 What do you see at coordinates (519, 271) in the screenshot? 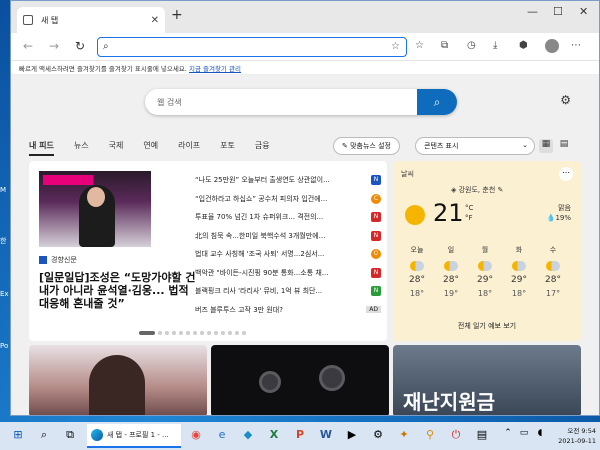
I see `forecast-day: 화 29° 18°` at bounding box center [519, 271].